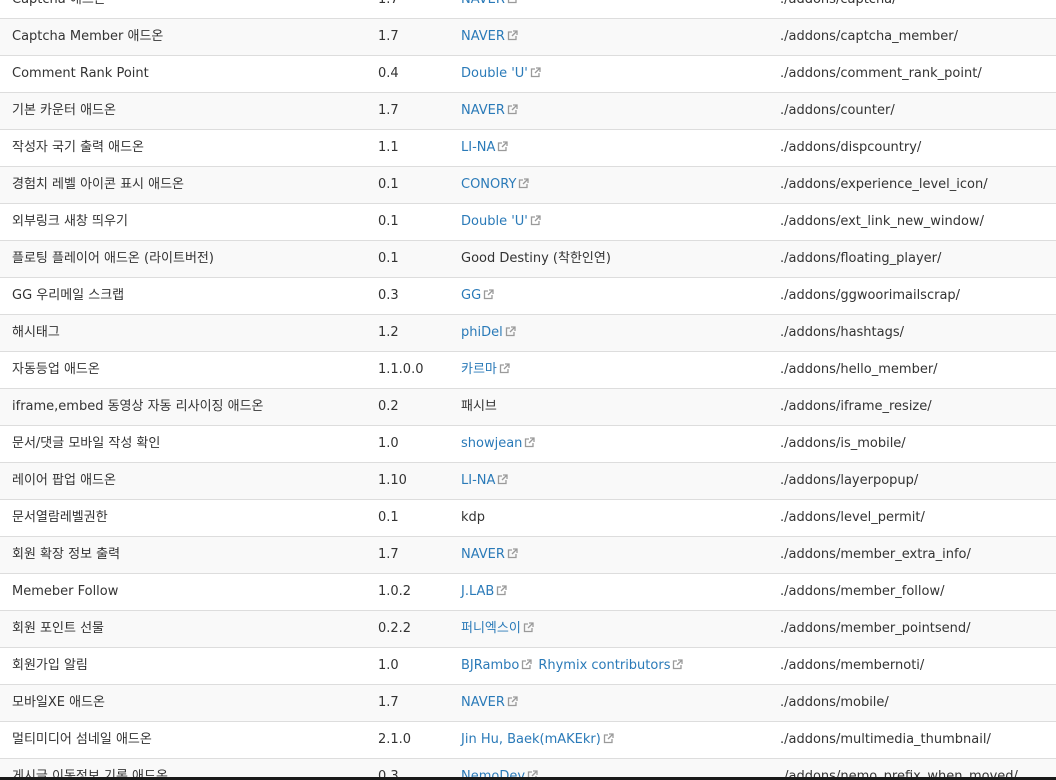  Describe the element at coordinates (859, 369) in the screenshot. I see `addon-path: ./addons/hello_member/` at that location.